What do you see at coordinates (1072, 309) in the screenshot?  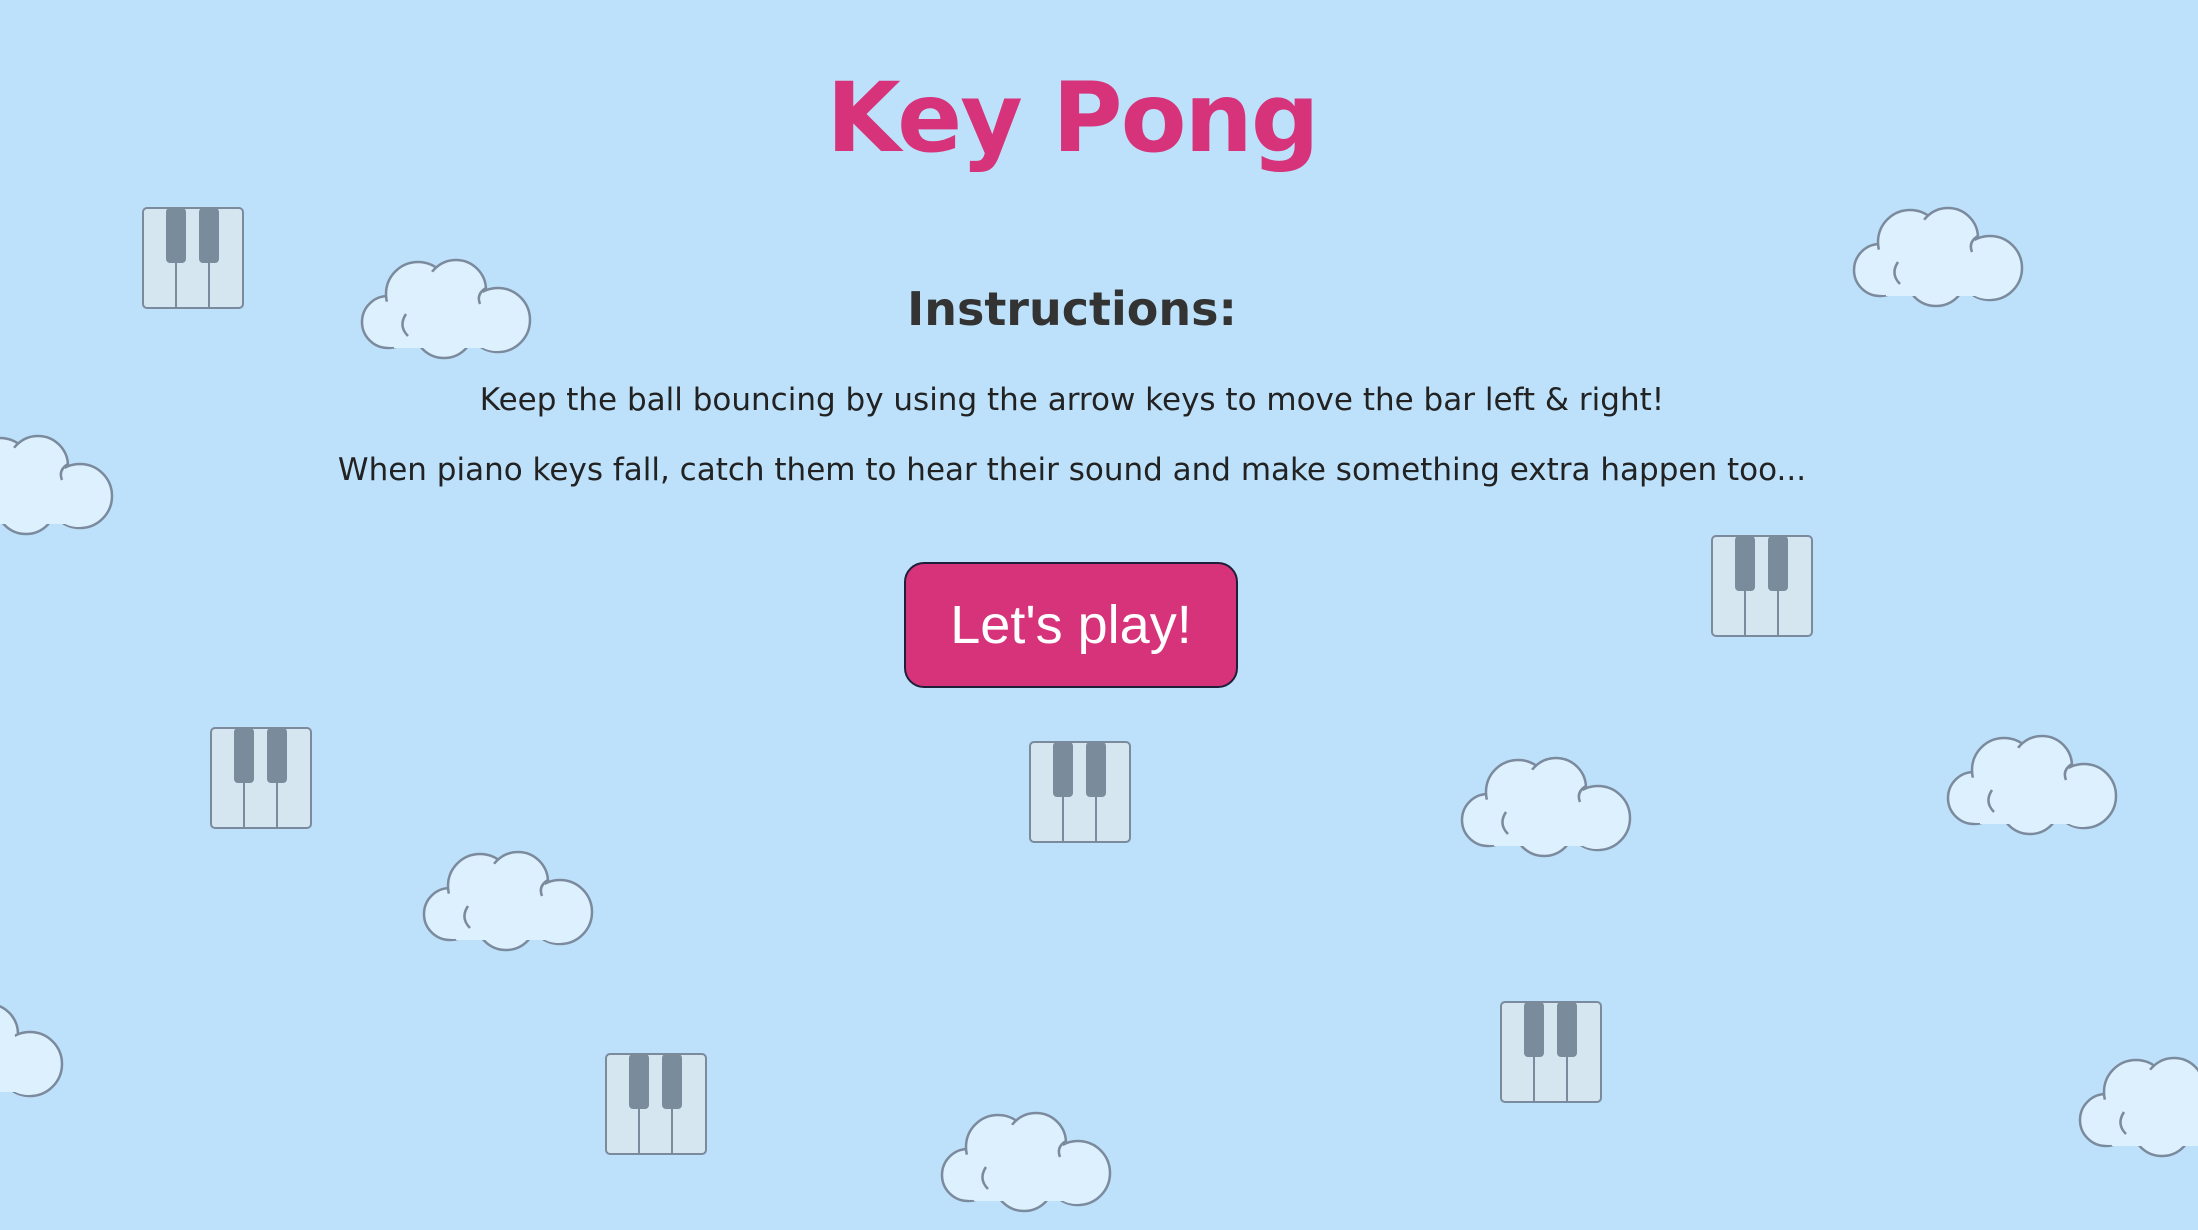 I see `instructions-heading: Instructions:` at bounding box center [1072, 309].